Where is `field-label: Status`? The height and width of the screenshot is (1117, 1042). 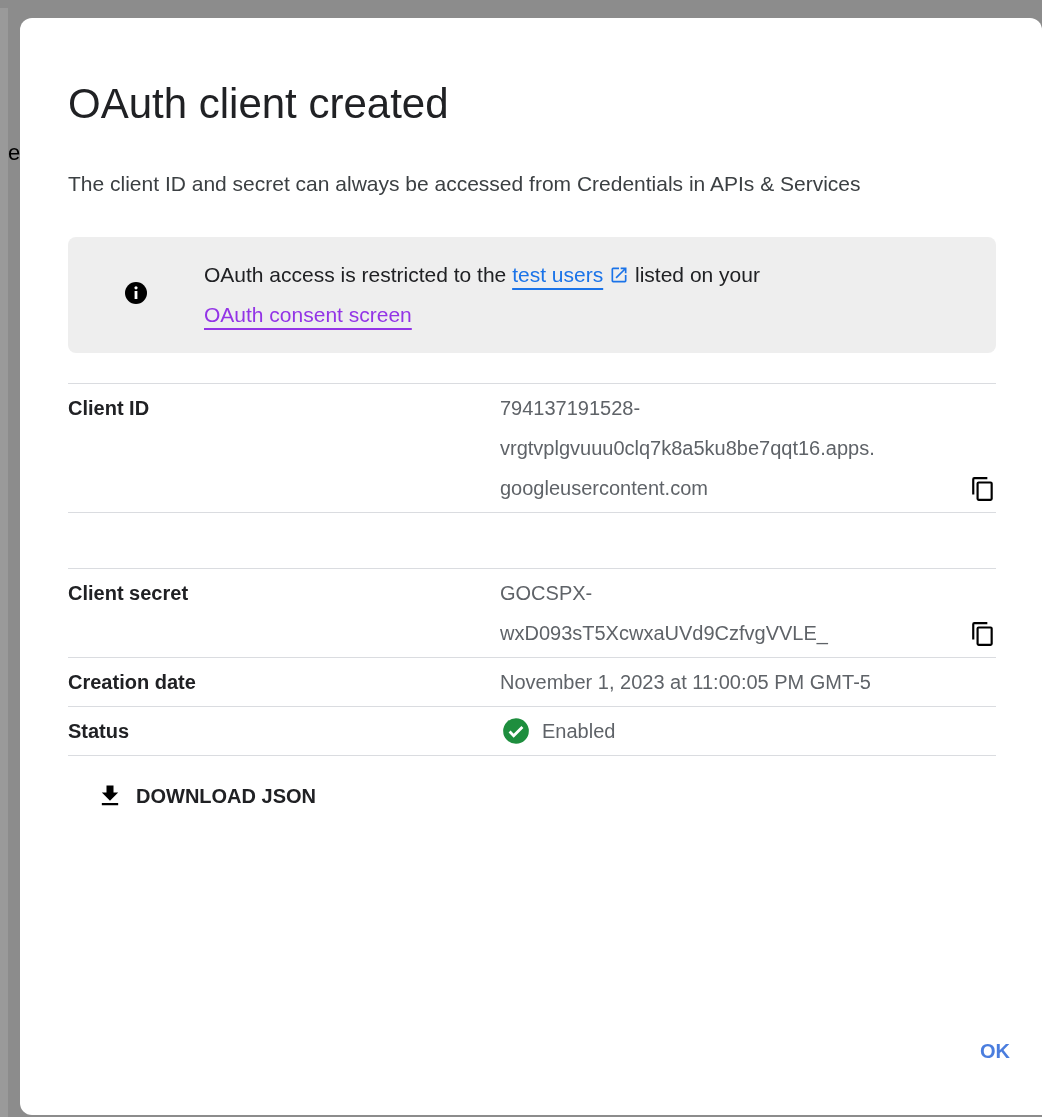
field-label: Status is located at coordinates (99, 731).